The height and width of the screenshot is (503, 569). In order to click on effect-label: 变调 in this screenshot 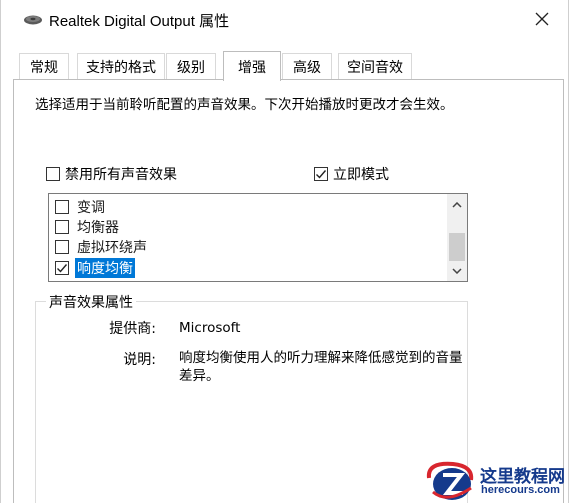, I will do `click(91, 207)`.